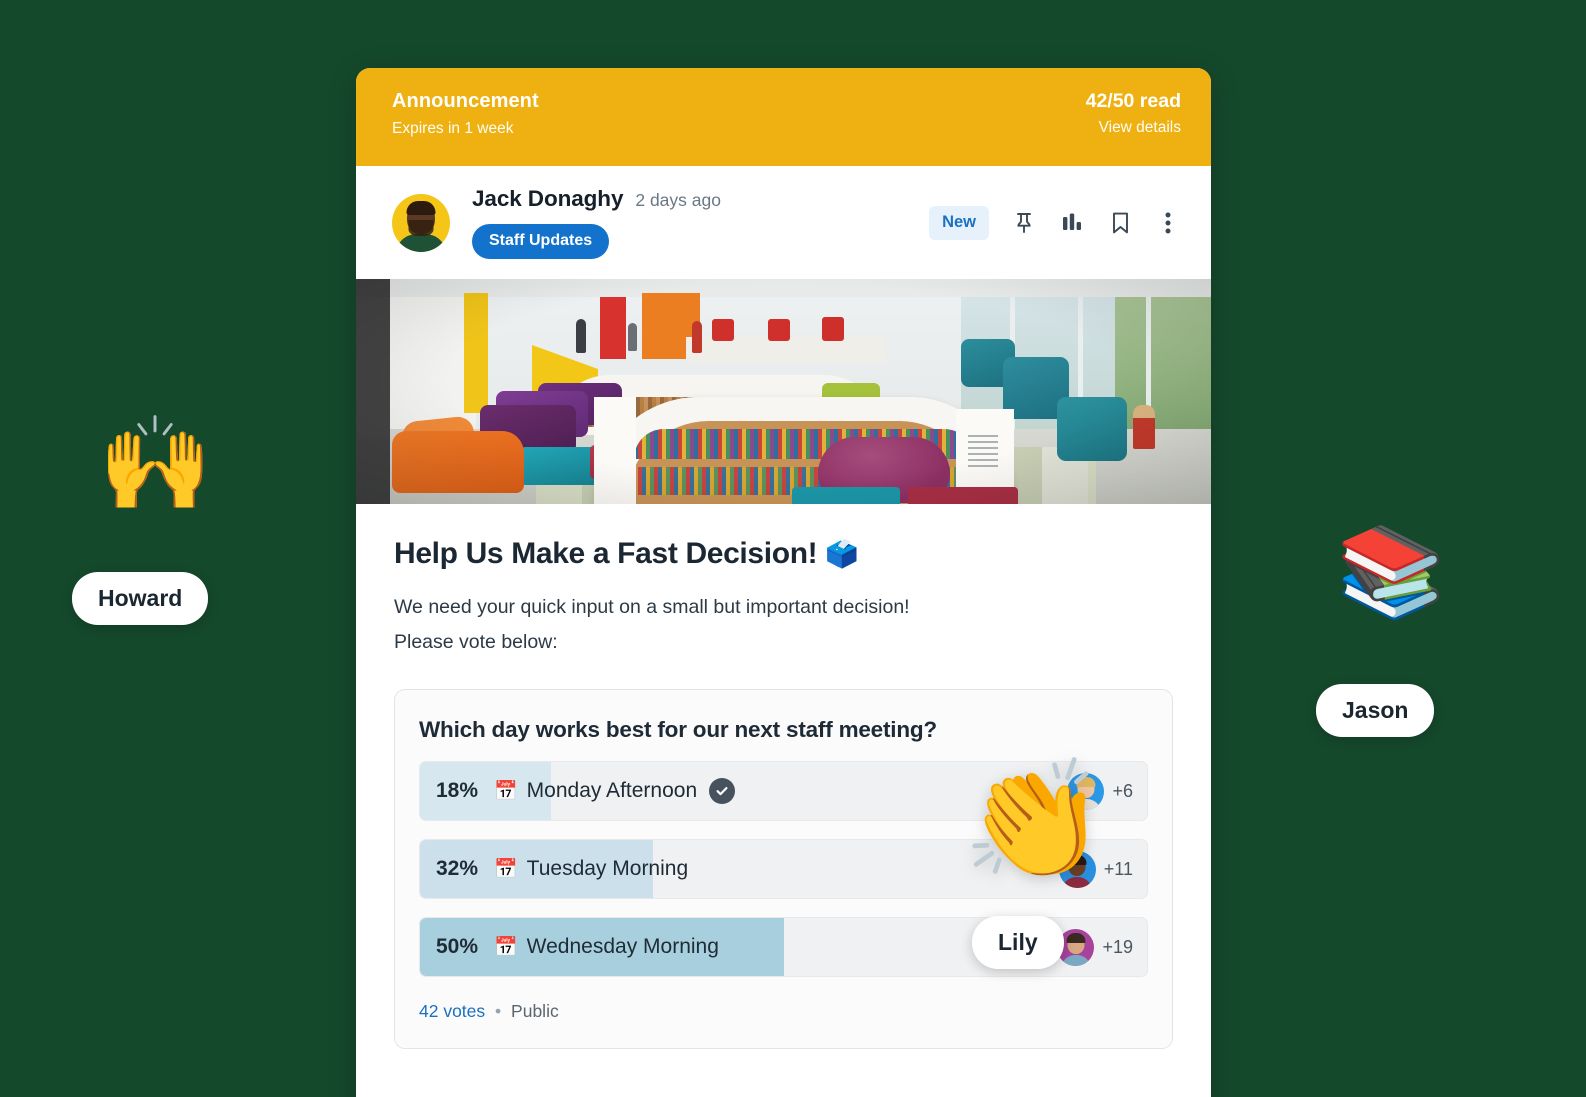 This screenshot has height=1097, width=1586. Describe the element at coordinates (622, 947) in the screenshot. I see `poll-option-label: Wednesday Morning` at that location.